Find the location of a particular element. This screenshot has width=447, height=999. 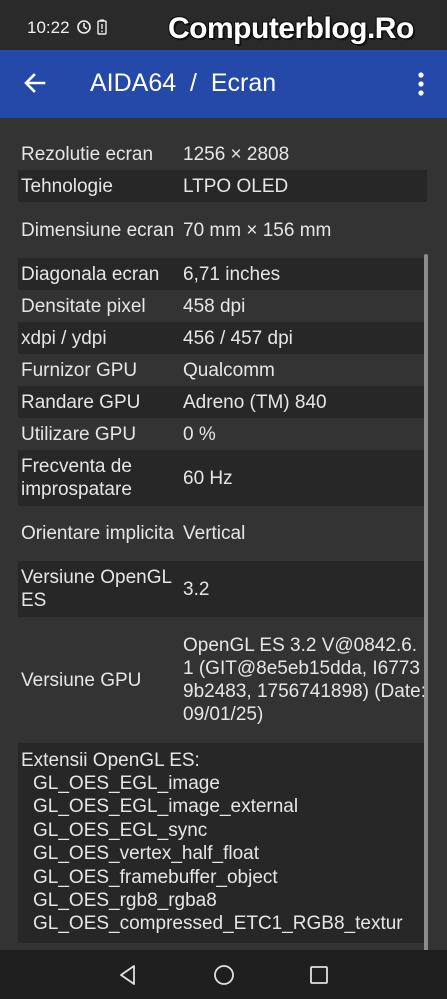

row-value: 60 Hz is located at coordinates (208, 478).